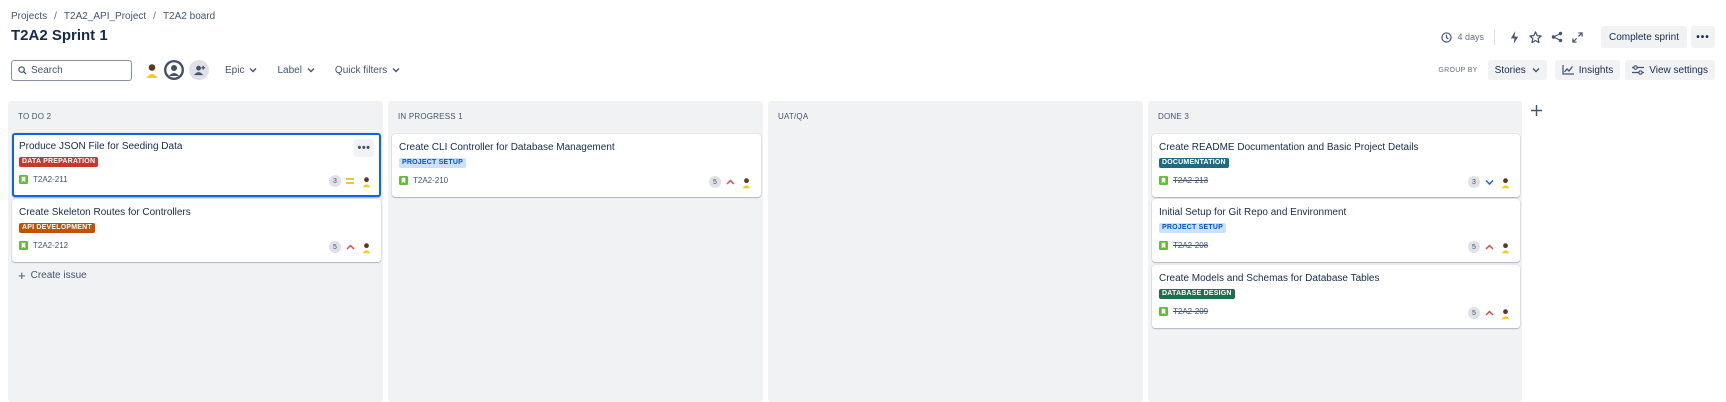  What do you see at coordinates (1183, 180) in the screenshot?
I see `issue-key: T2A2-213` at bounding box center [1183, 180].